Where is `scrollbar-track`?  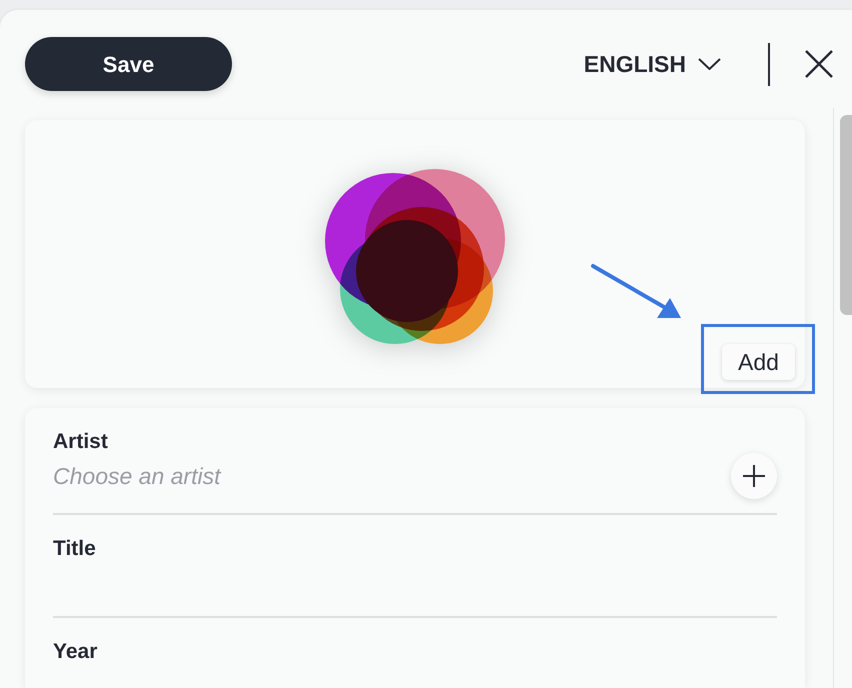
scrollbar-track is located at coordinates (842, 398).